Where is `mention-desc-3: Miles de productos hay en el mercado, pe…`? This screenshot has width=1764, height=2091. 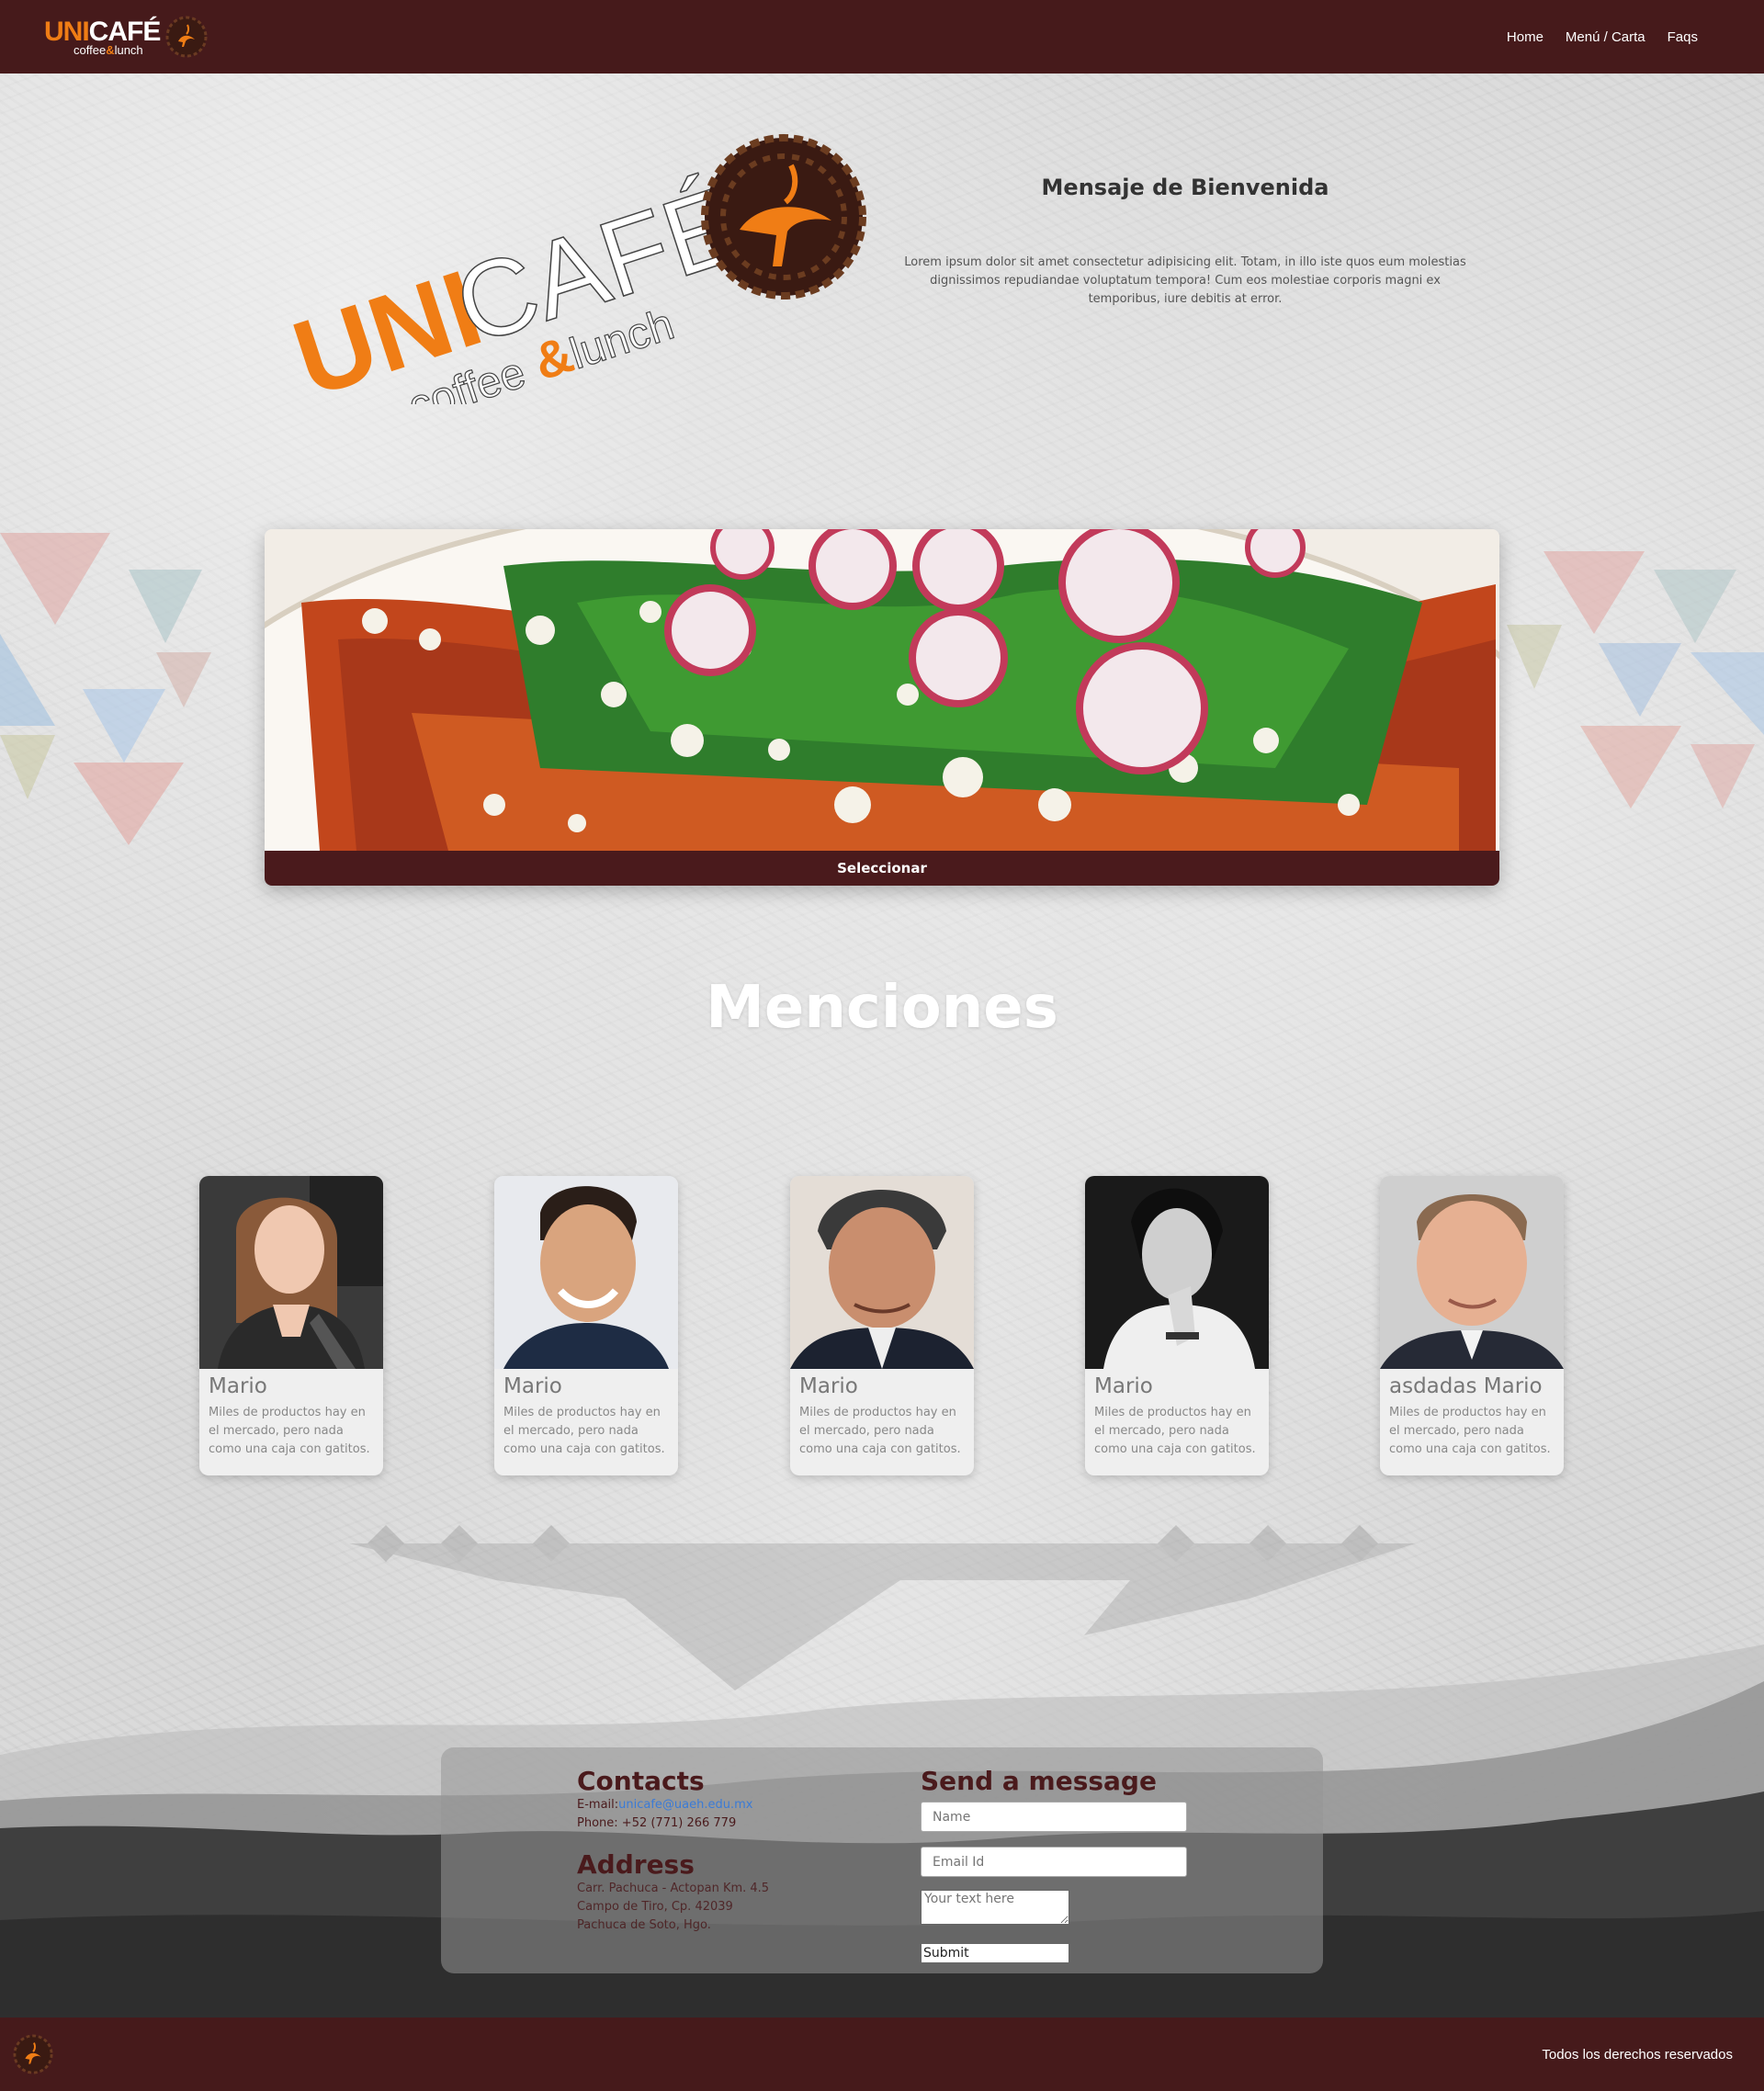
mention-desc-3: Miles de productos hay en el mercado, pe… is located at coordinates (880, 1431).